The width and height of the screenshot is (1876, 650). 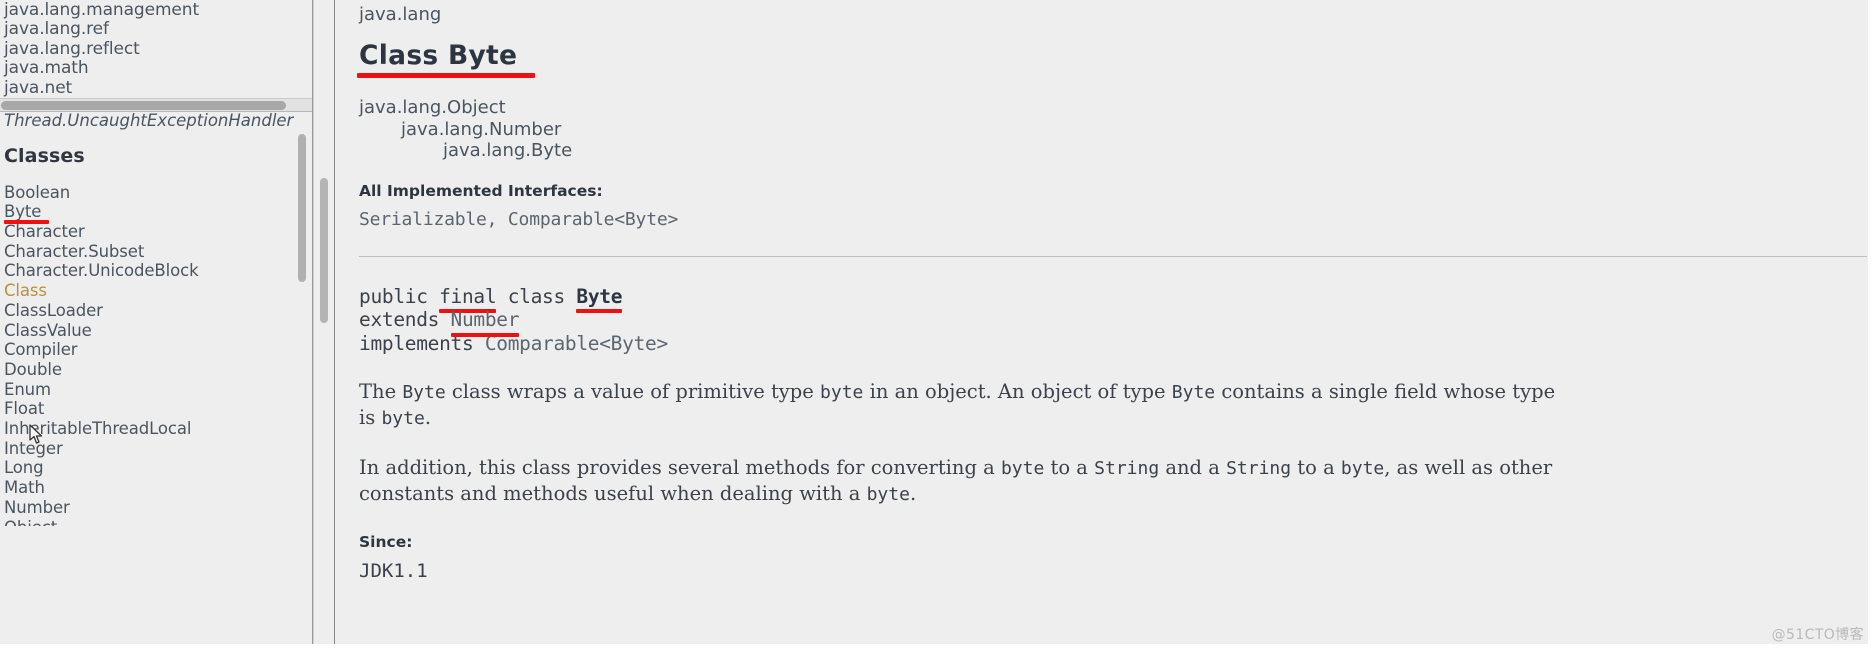 I want to click on desc2-text-d: to a, so click(x=1316, y=467).